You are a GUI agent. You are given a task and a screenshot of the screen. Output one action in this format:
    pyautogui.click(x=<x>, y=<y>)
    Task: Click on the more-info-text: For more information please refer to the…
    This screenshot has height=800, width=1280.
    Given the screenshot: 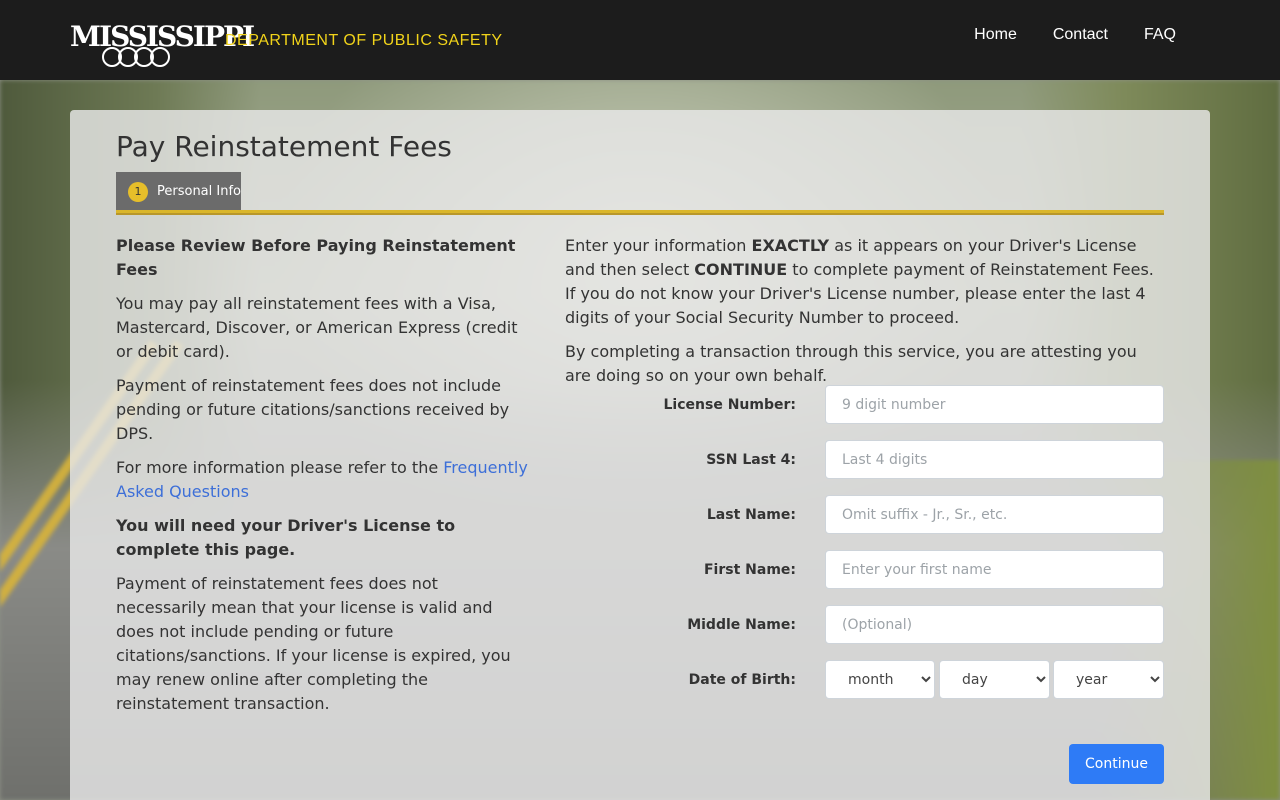 What is the action you would take?
    pyautogui.click(x=322, y=479)
    